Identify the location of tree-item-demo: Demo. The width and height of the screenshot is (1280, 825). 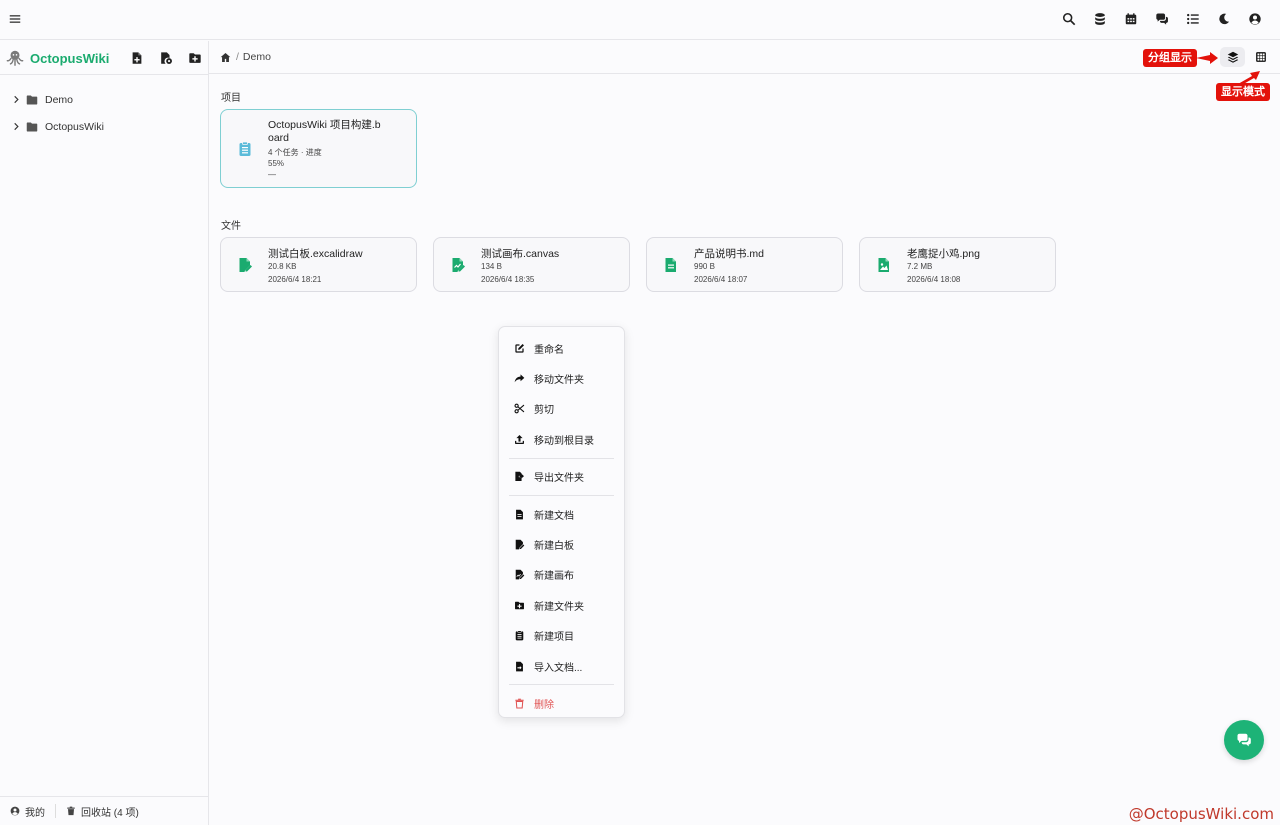
(104, 99).